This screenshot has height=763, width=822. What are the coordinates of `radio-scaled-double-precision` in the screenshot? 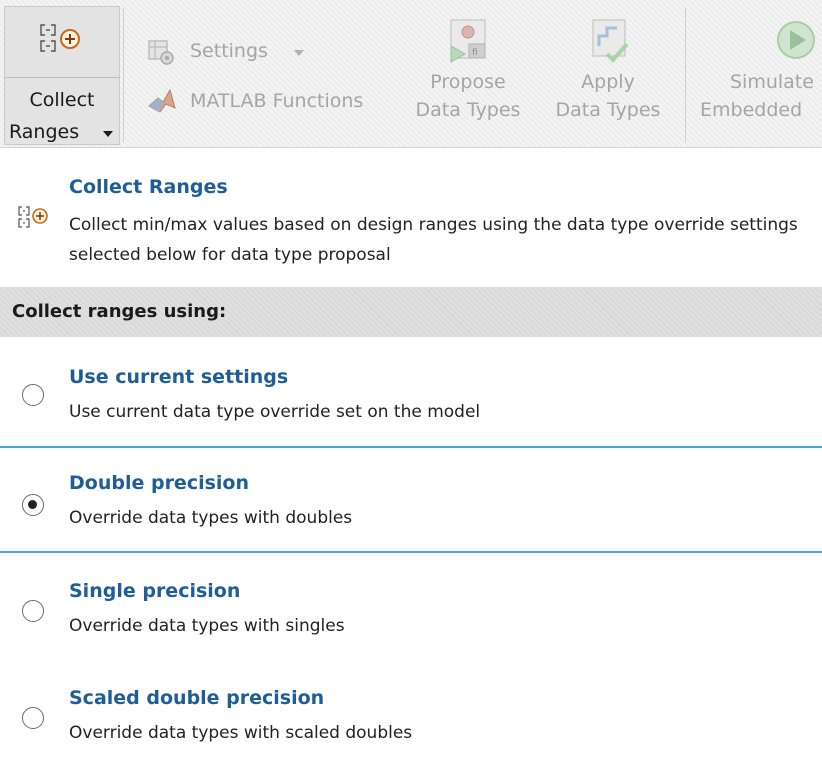 It's located at (33, 718).